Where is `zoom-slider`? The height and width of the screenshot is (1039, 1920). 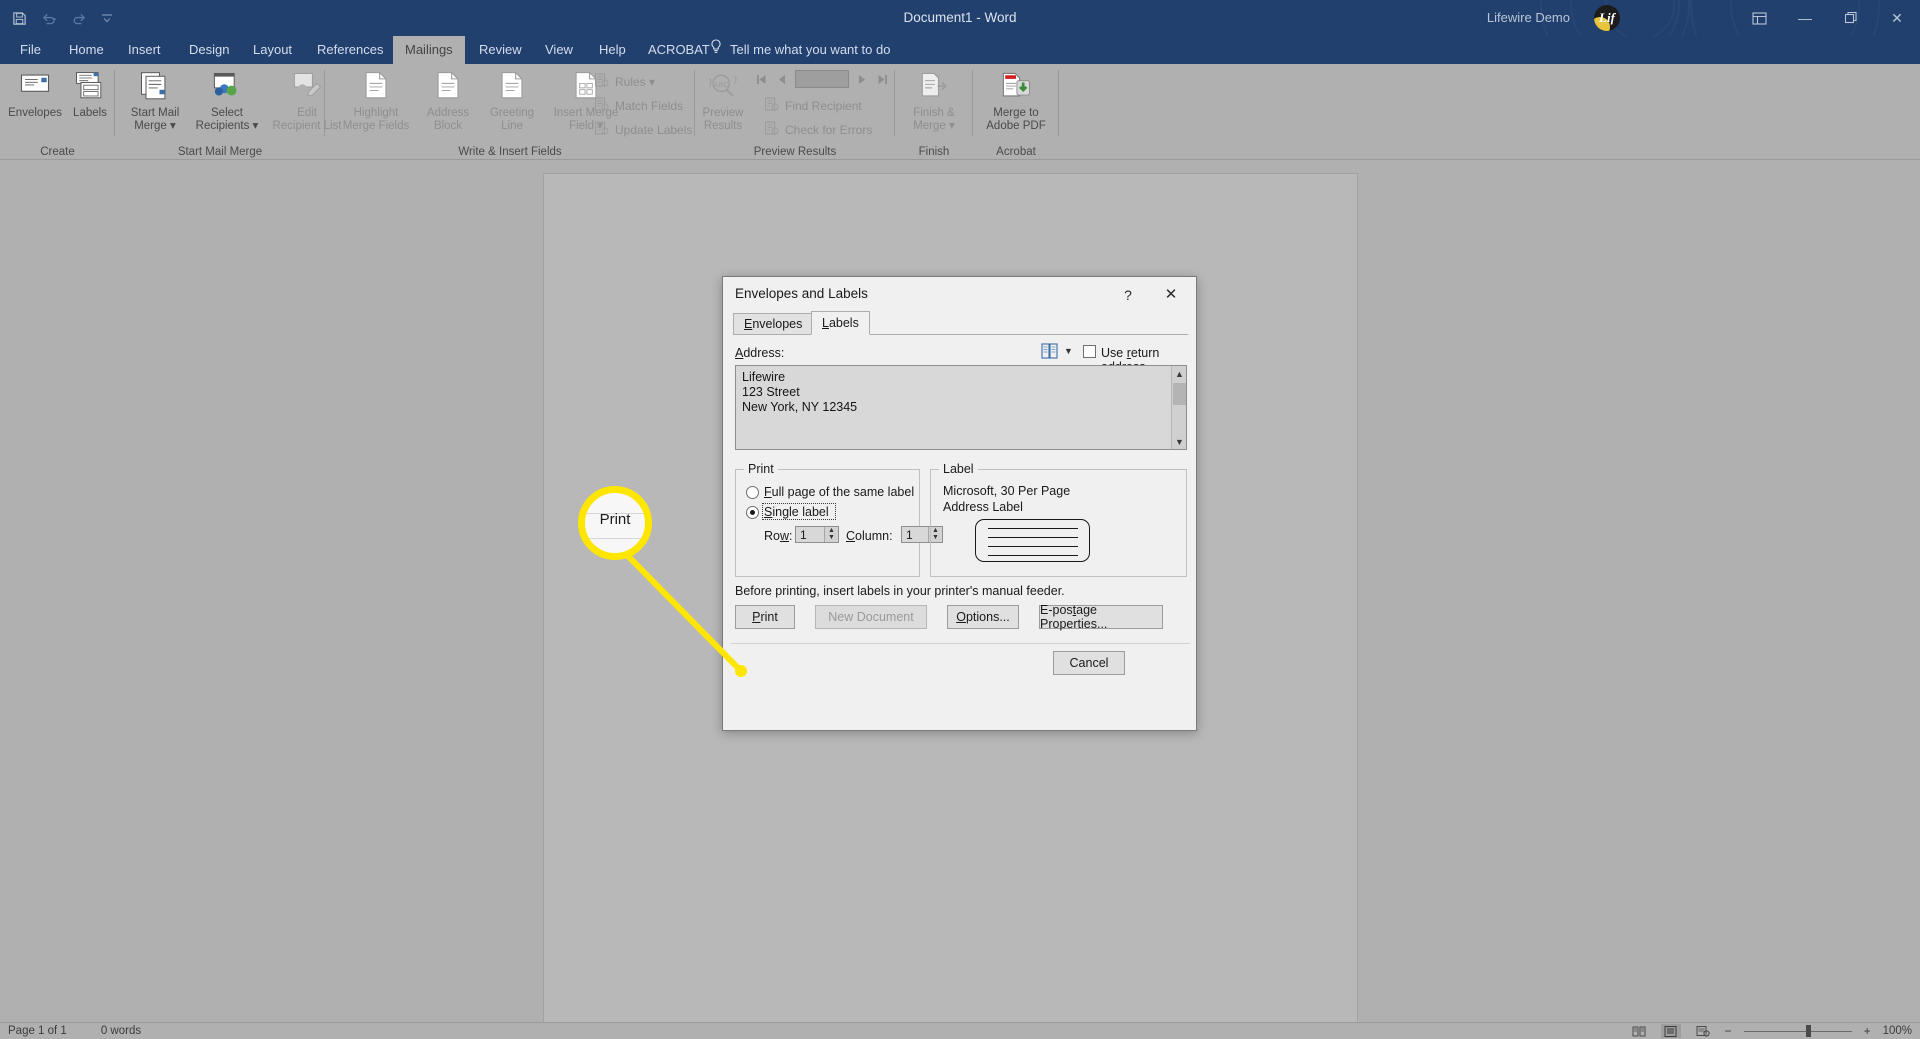
zoom-slider is located at coordinates (1797, 1031).